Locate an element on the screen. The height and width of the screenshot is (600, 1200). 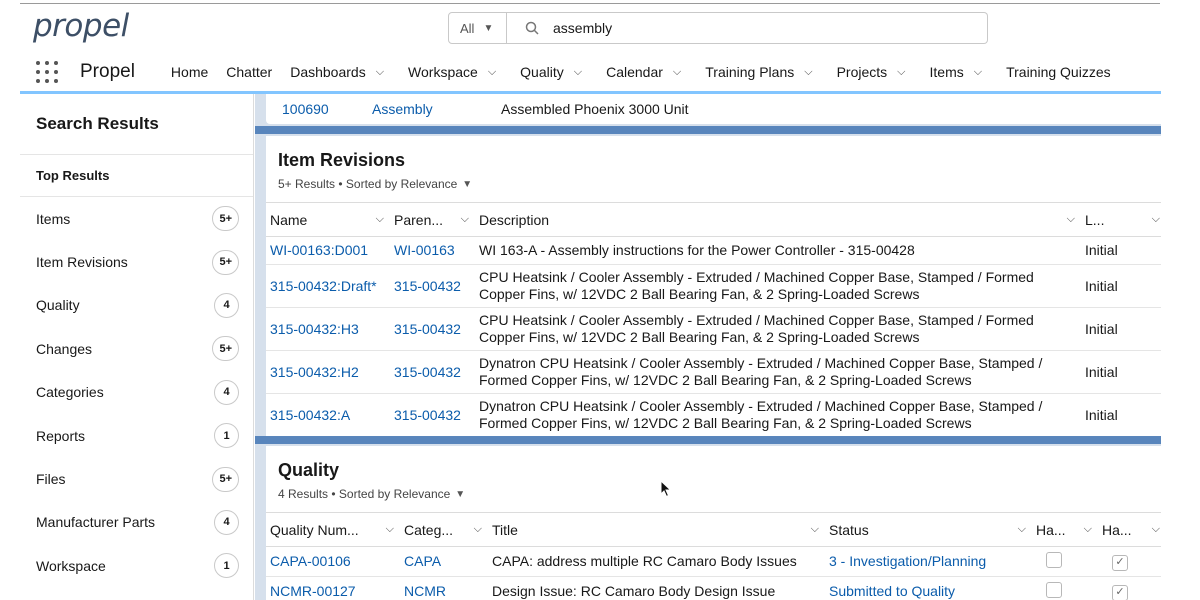
item-revisions-sort: 5+ Results • Sorted by Relevance ▼ is located at coordinates (719, 184).